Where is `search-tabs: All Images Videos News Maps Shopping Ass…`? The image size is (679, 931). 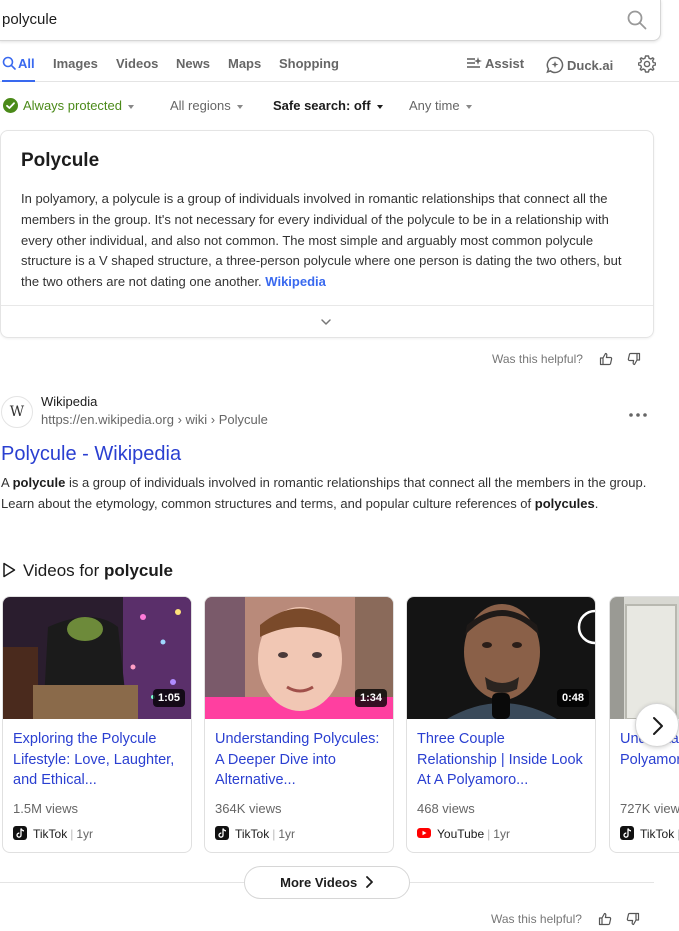 search-tabs: All Images Videos News Maps Shopping Ass… is located at coordinates (339, 67).